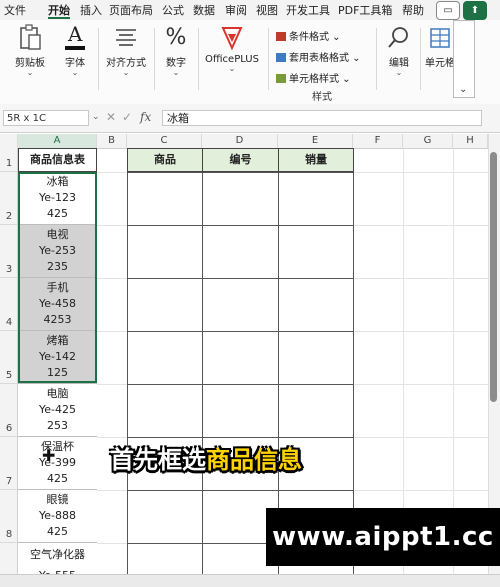 This screenshot has height=587, width=500. Describe the element at coordinates (440, 63) in the screenshot. I see `cell-label: 单元格` at that location.